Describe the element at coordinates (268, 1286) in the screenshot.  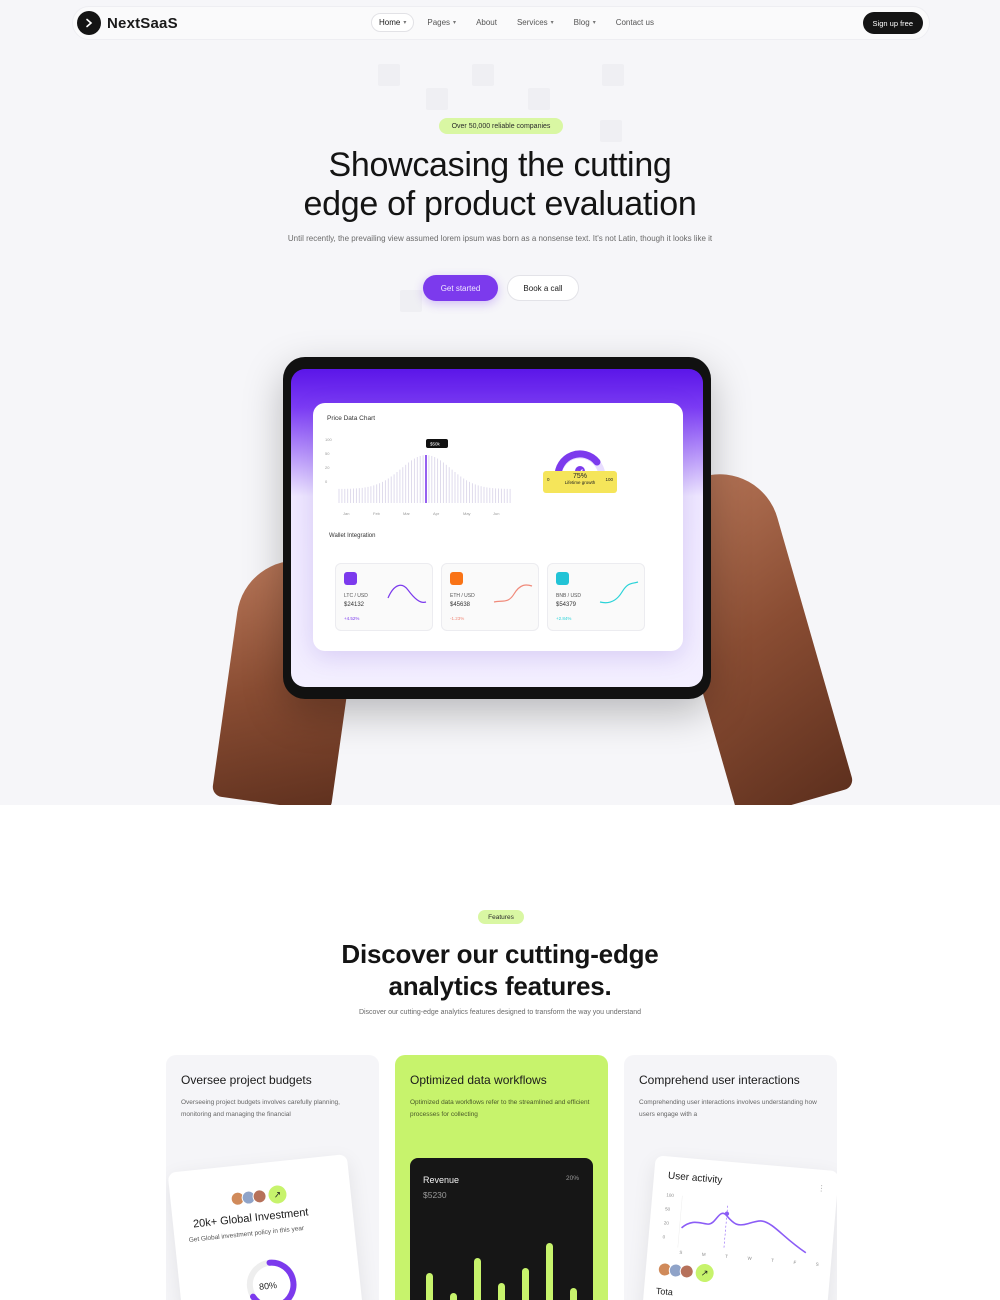
I see `investment-percent: 80%` at that location.